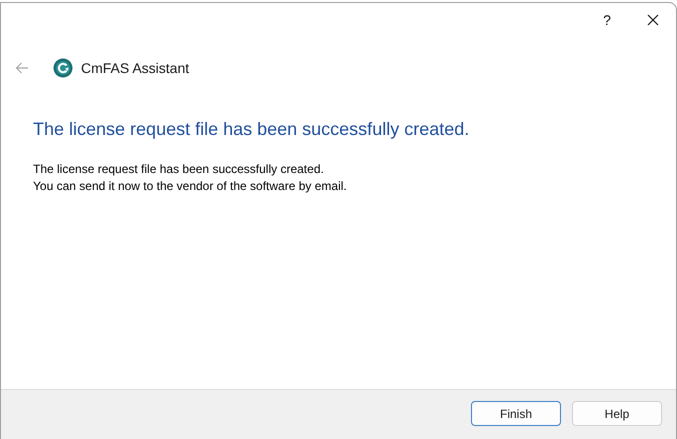 The width and height of the screenshot is (677, 439). What do you see at coordinates (607, 20) in the screenshot?
I see `help-button: ?` at bounding box center [607, 20].